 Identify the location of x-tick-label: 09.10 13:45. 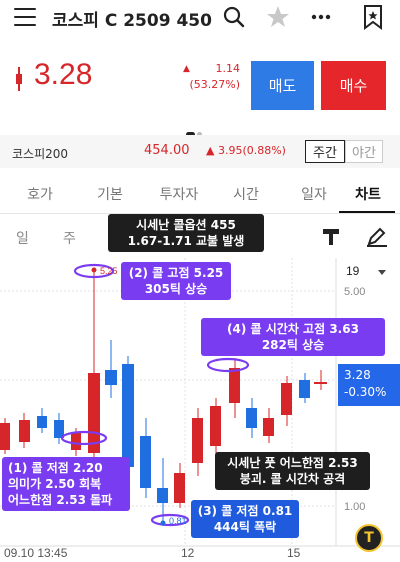
(36, 553).